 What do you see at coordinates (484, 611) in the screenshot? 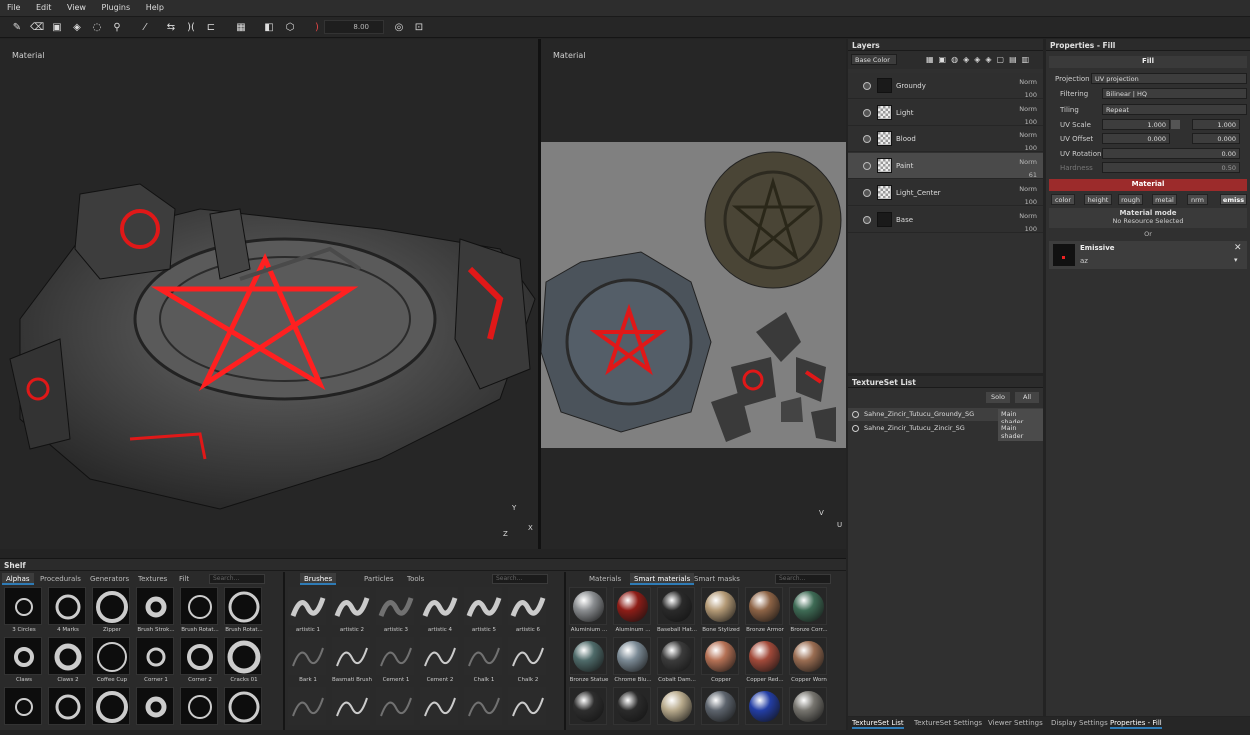
I see `shelf-item: artistic 5` at bounding box center [484, 611].